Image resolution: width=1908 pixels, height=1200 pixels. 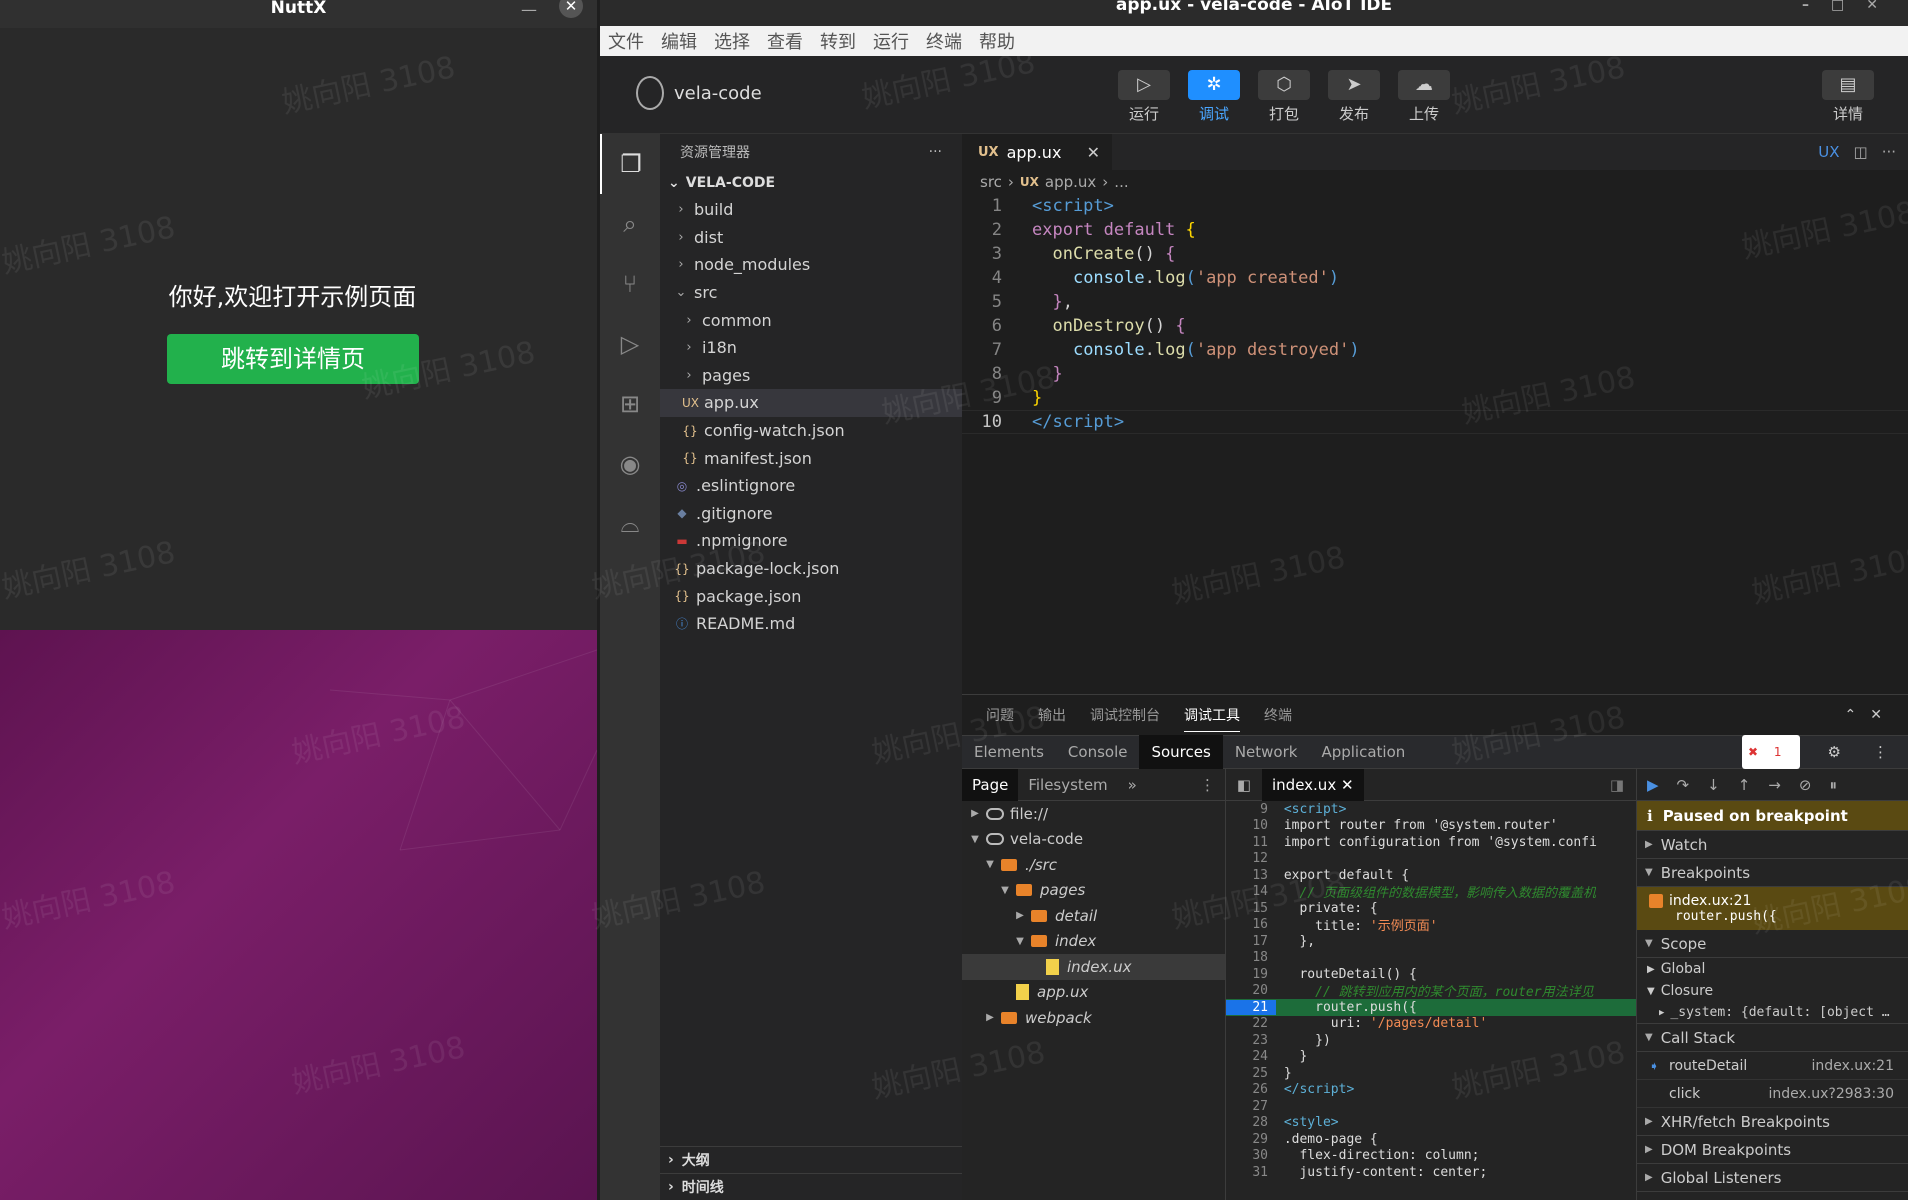 I want to click on pack-button: ⬡ 打包, so click(x=1284, y=97).